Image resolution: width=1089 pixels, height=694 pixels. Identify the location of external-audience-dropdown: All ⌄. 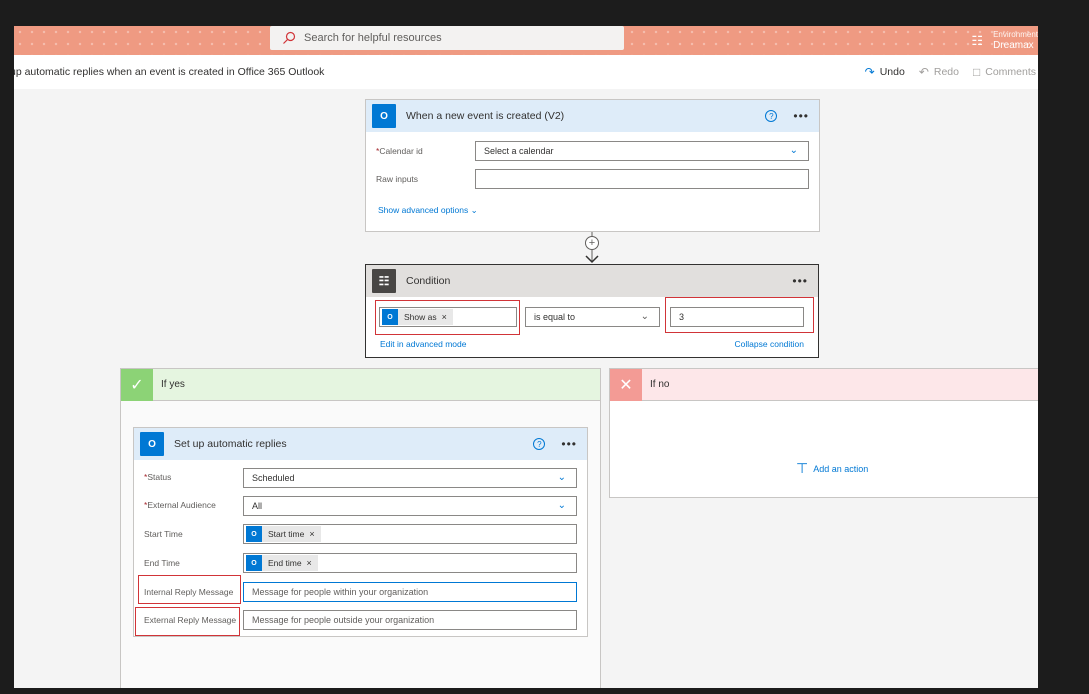
(410, 506).